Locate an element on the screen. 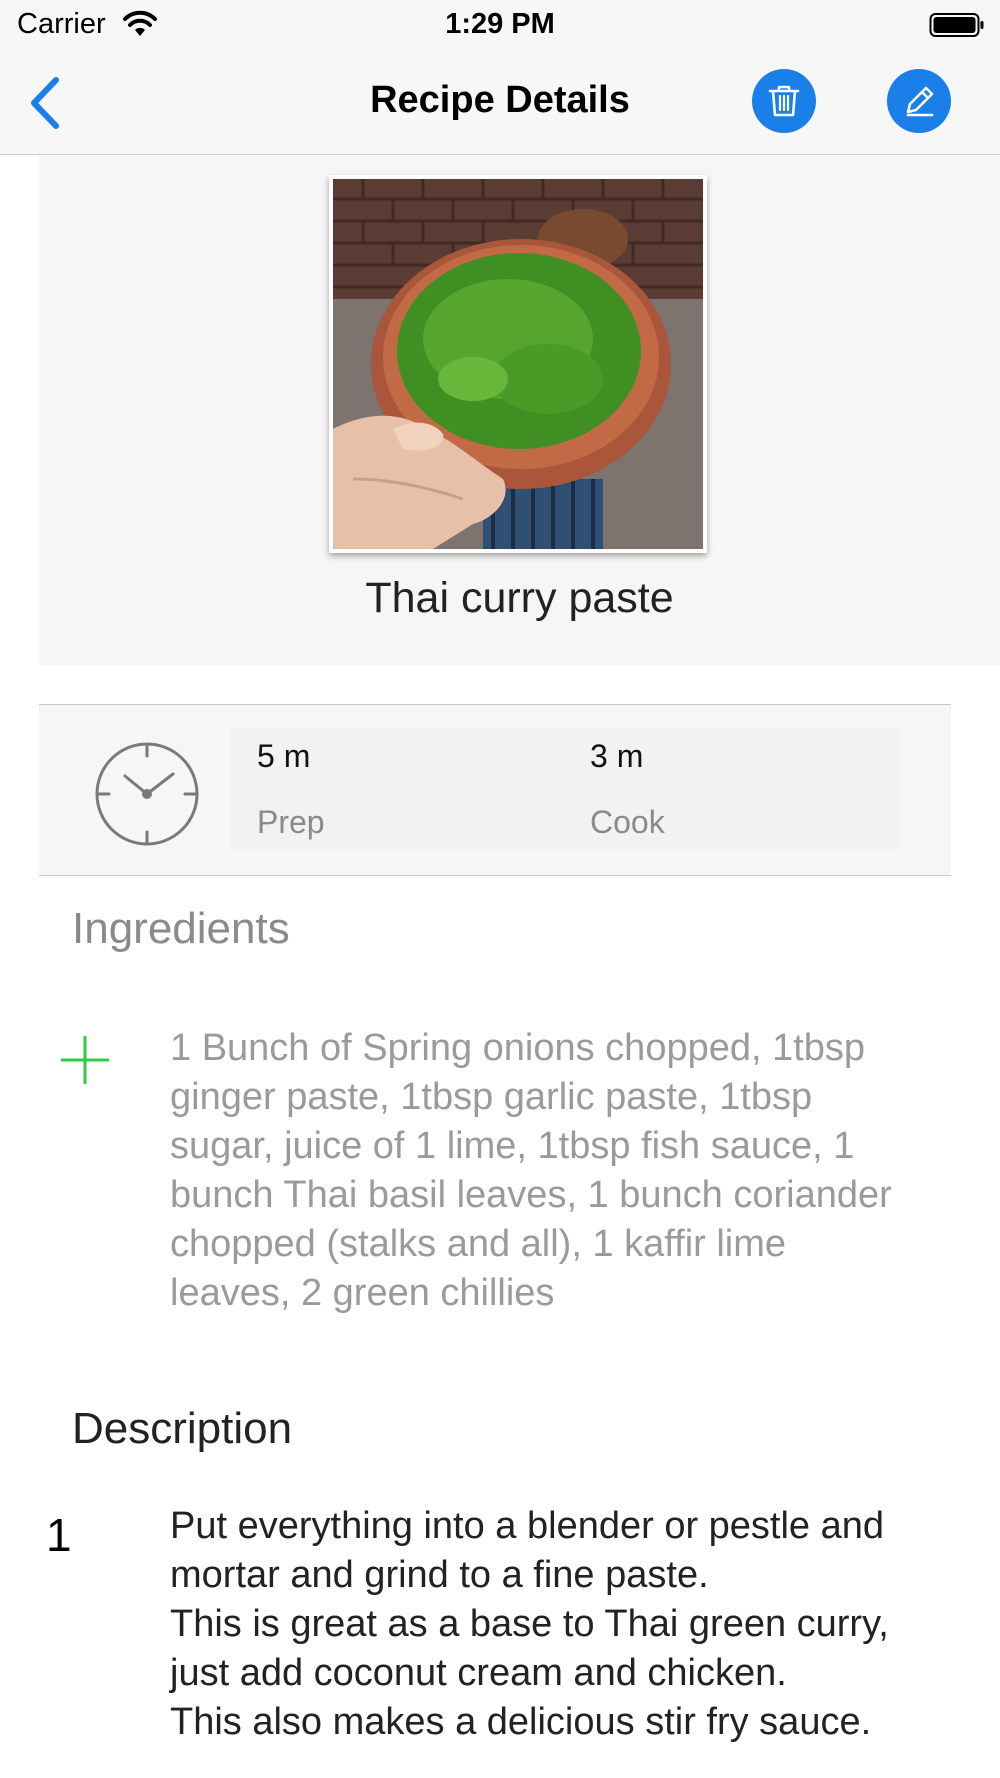  recipe-name: Thai curry paste is located at coordinates (519, 598).